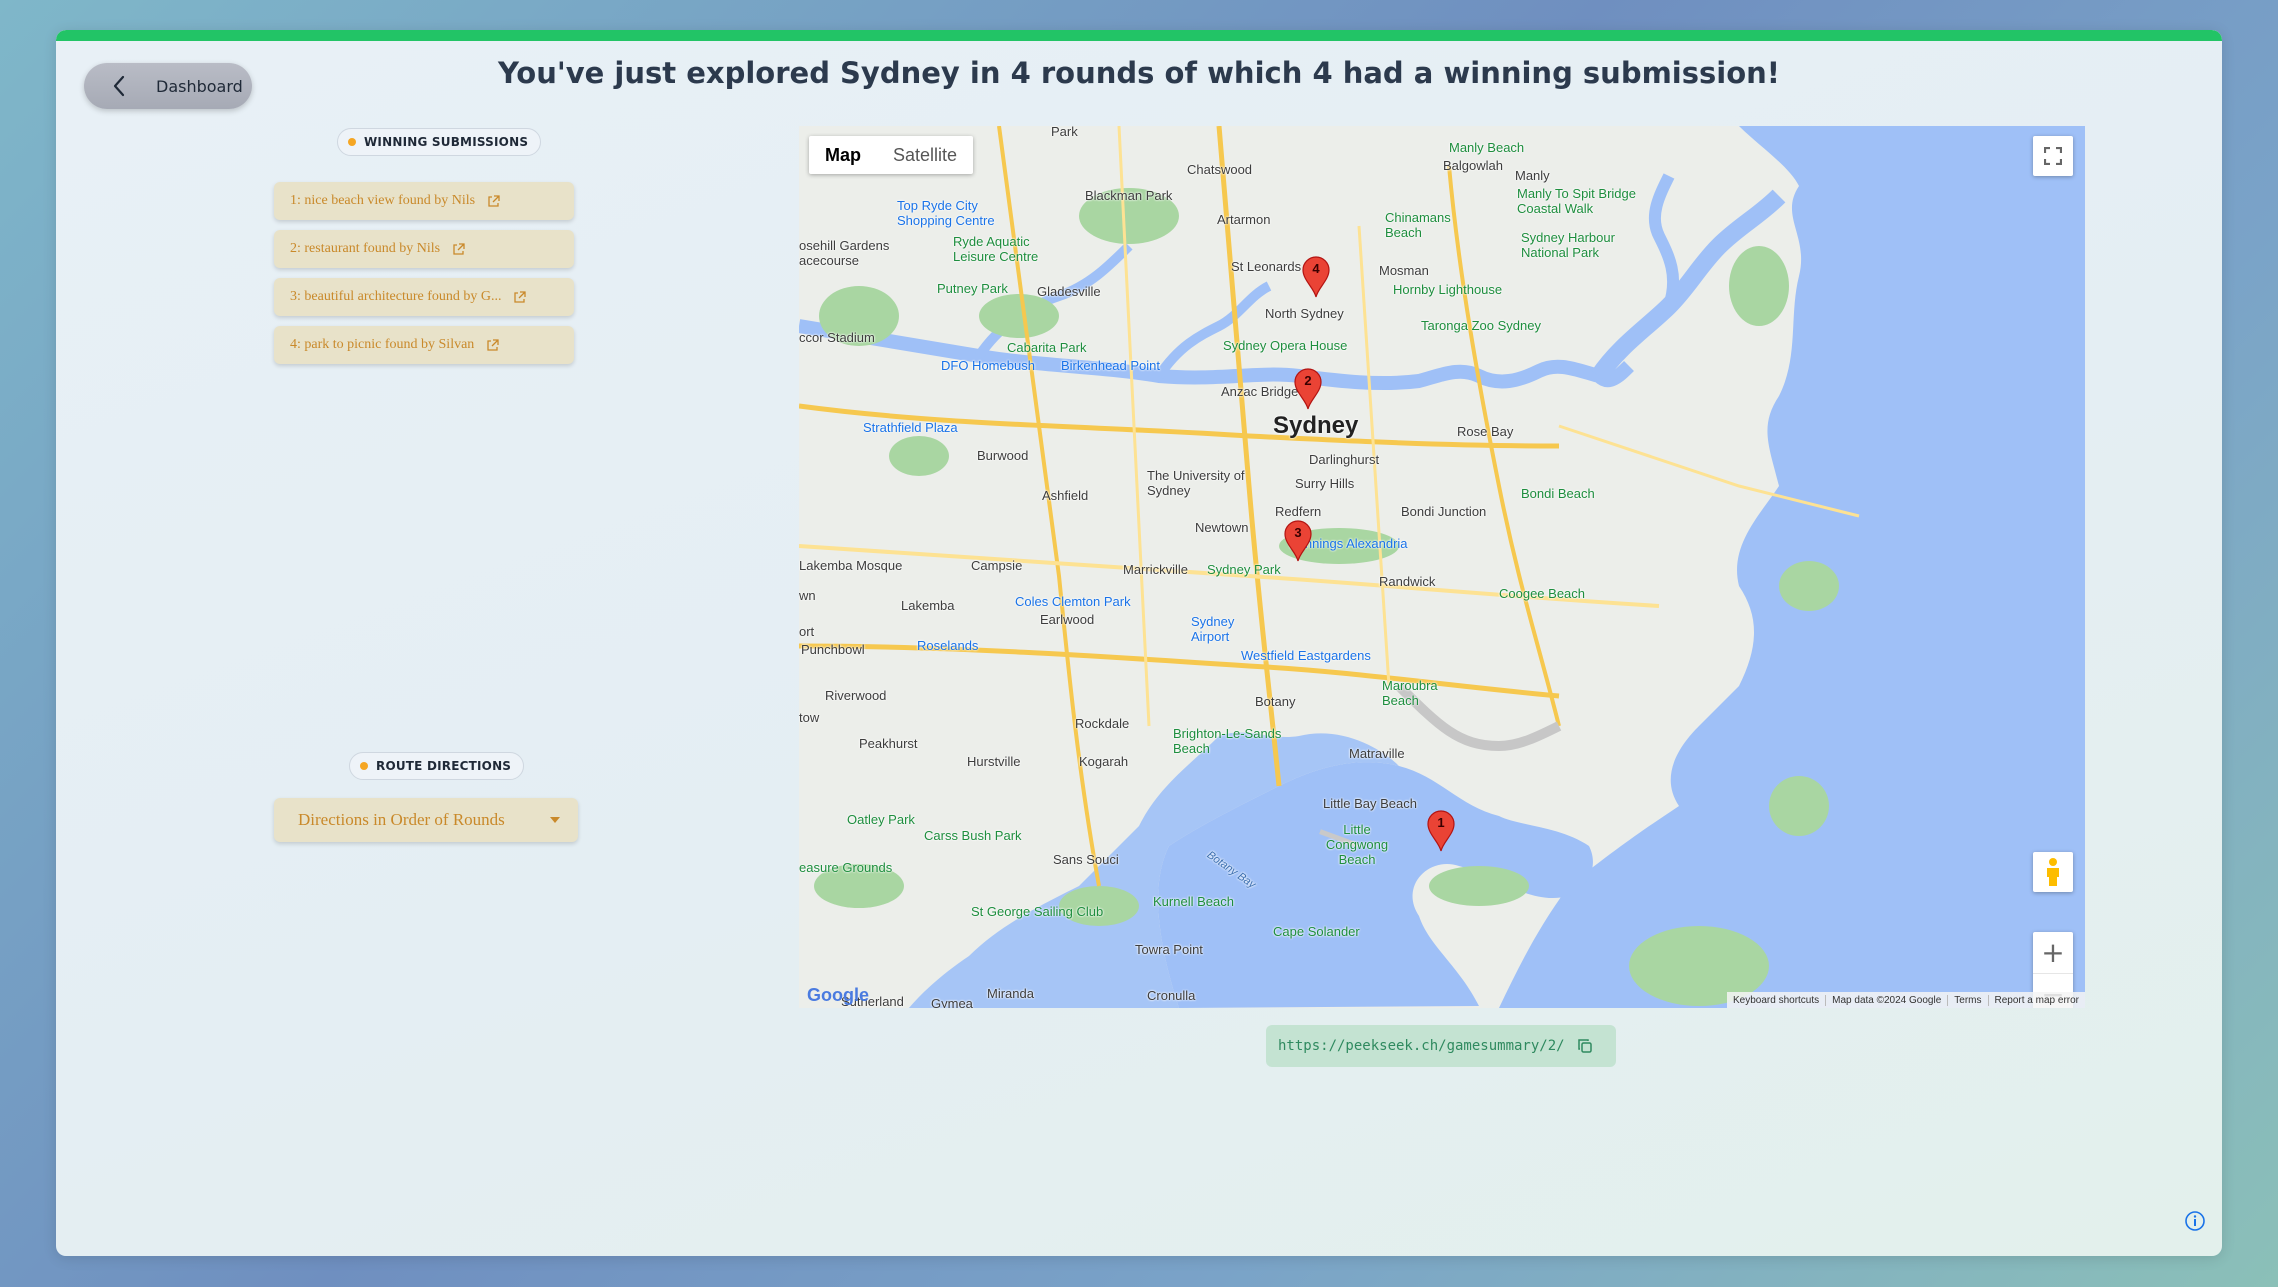 Image resolution: width=2278 pixels, height=1287 pixels. I want to click on fullscreen-button, so click(2053, 156).